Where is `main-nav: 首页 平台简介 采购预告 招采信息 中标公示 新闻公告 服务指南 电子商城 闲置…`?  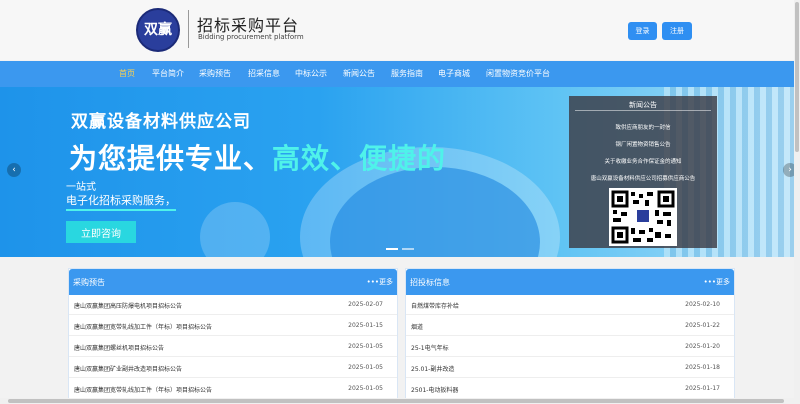
main-nav: 首页 平台简介 采购预告 招采信息 中标公示 新闻公告 服务指南 电子商城 闲置… is located at coordinates (397, 74).